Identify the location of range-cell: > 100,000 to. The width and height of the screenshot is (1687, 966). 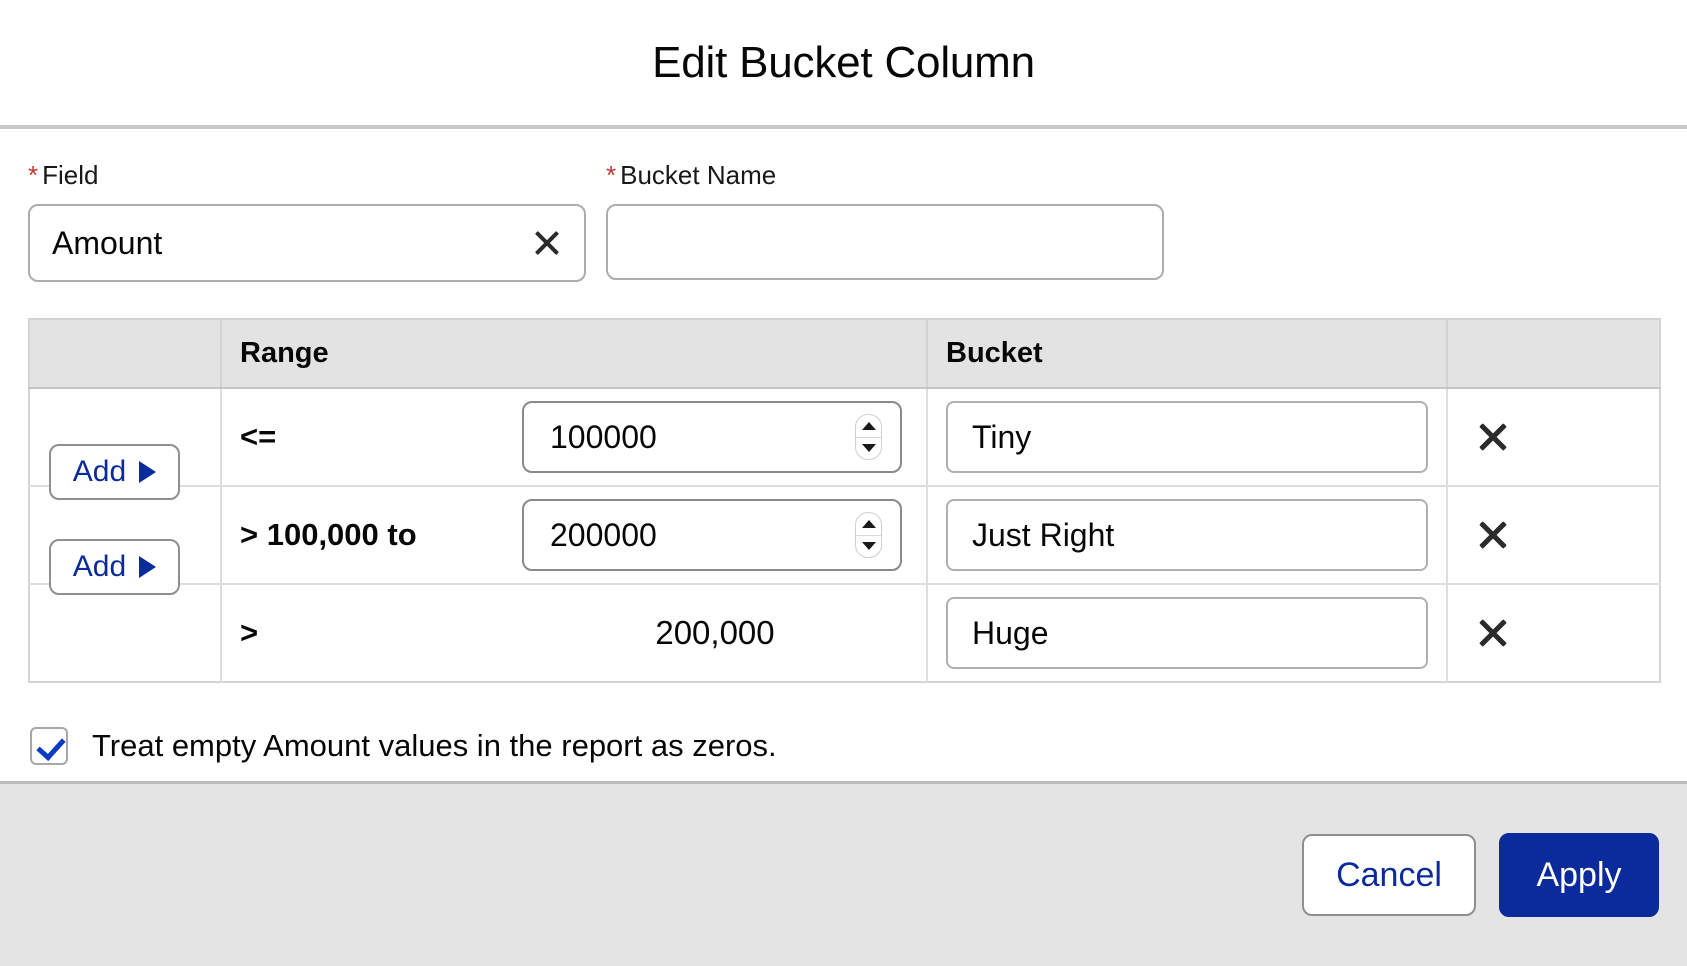
(574, 535).